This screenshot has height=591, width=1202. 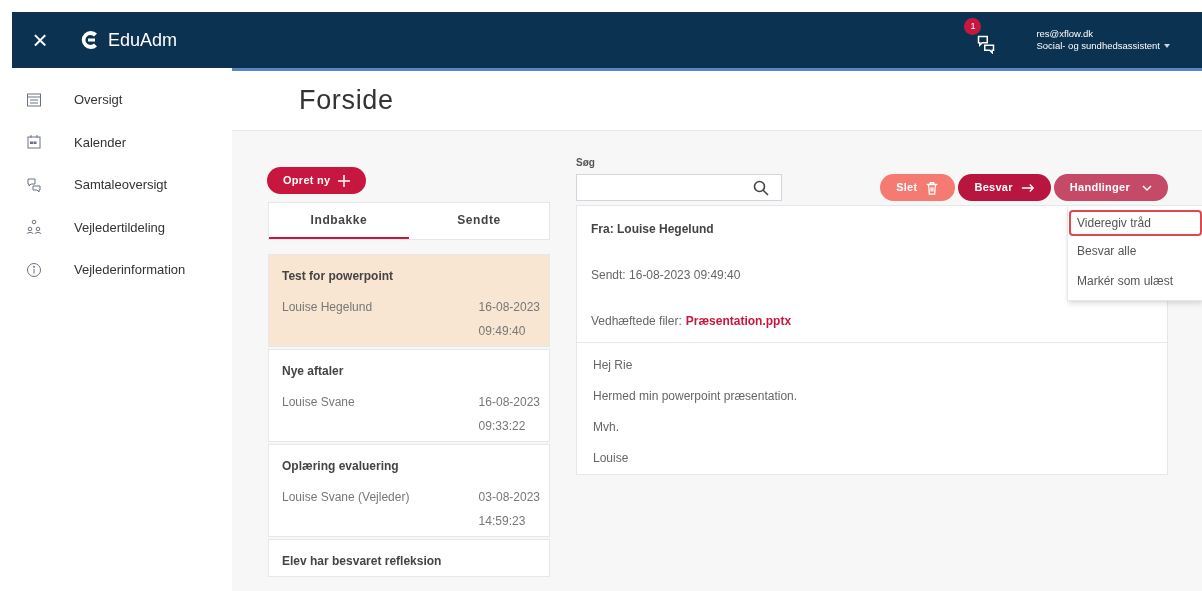 What do you see at coordinates (1065, 34) in the screenshot?
I see `user-email: res@xflow.dk` at bounding box center [1065, 34].